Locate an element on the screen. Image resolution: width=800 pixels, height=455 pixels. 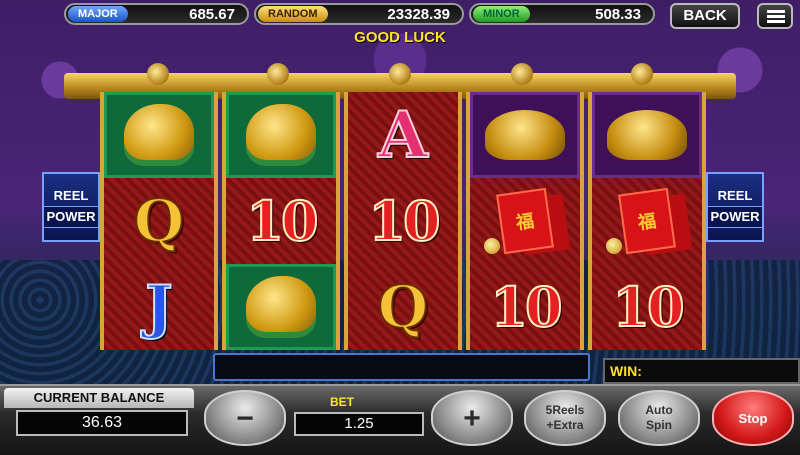
status-message: GOOD LUCK is located at coordinates (400, 37).